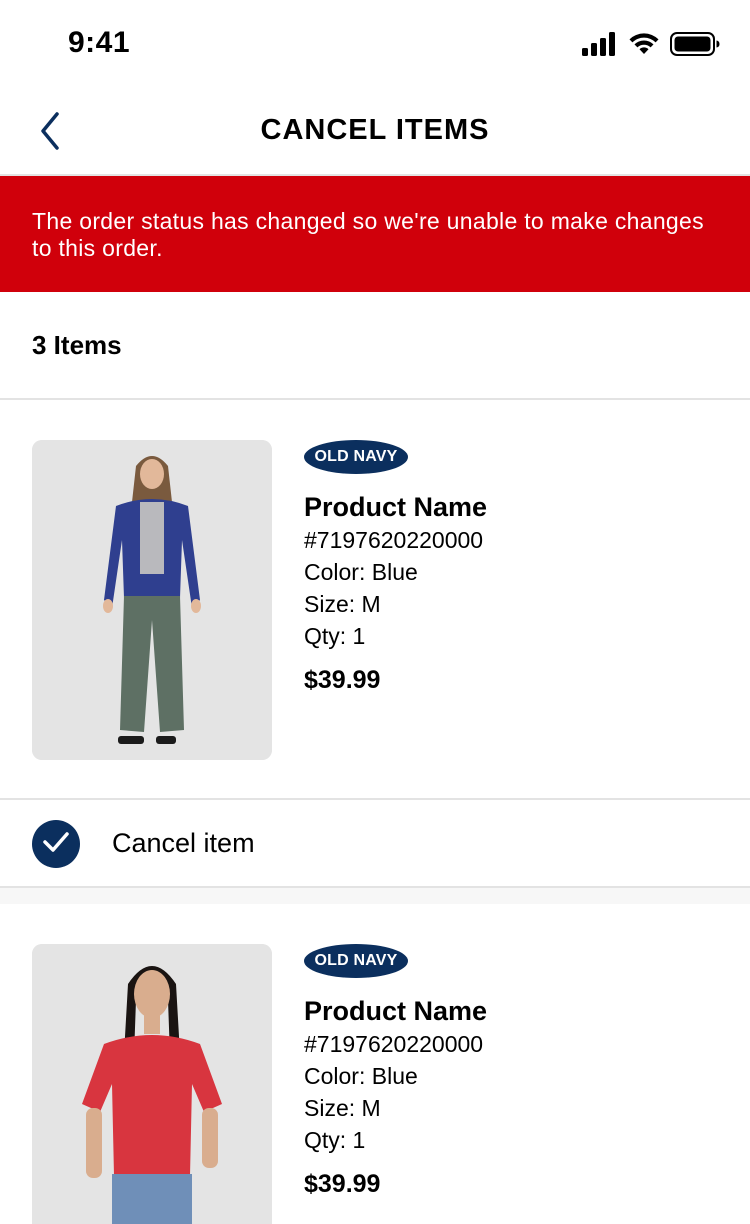 This screenshot has width=750, height=1224. I want to click on status-bar: 9:41, so click(375, 45).